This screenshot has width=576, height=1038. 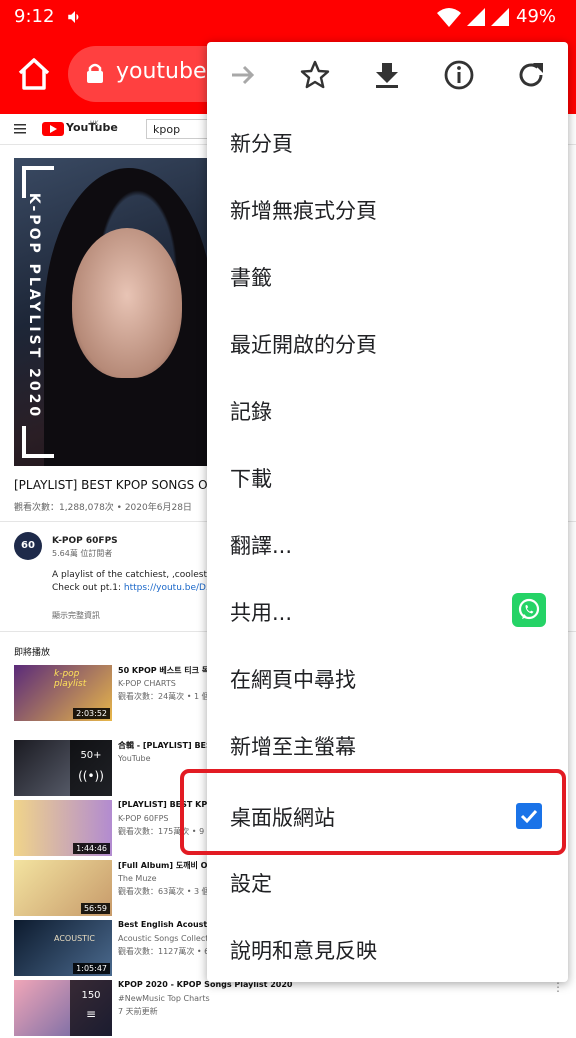 What do you see at coordinates (536, 16) in the screenshot?
I see `battery-level: 49%` at bounding box center [536, 16].